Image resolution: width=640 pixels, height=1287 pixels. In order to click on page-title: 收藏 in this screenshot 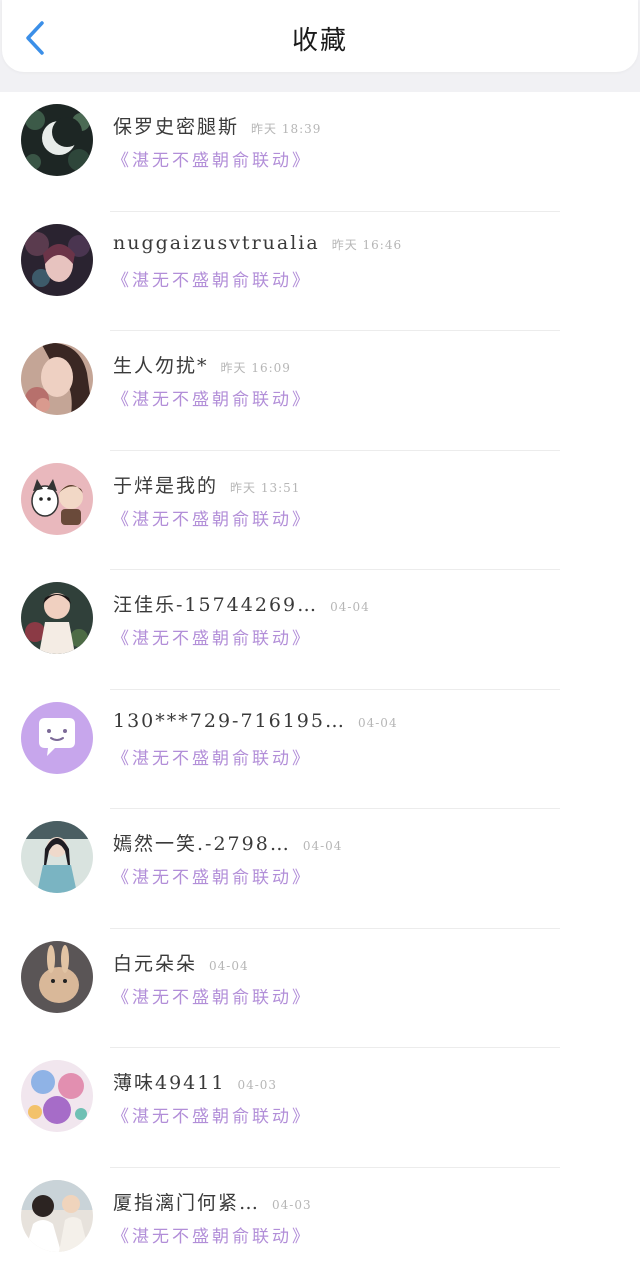, I will do `click(320, 38)`.